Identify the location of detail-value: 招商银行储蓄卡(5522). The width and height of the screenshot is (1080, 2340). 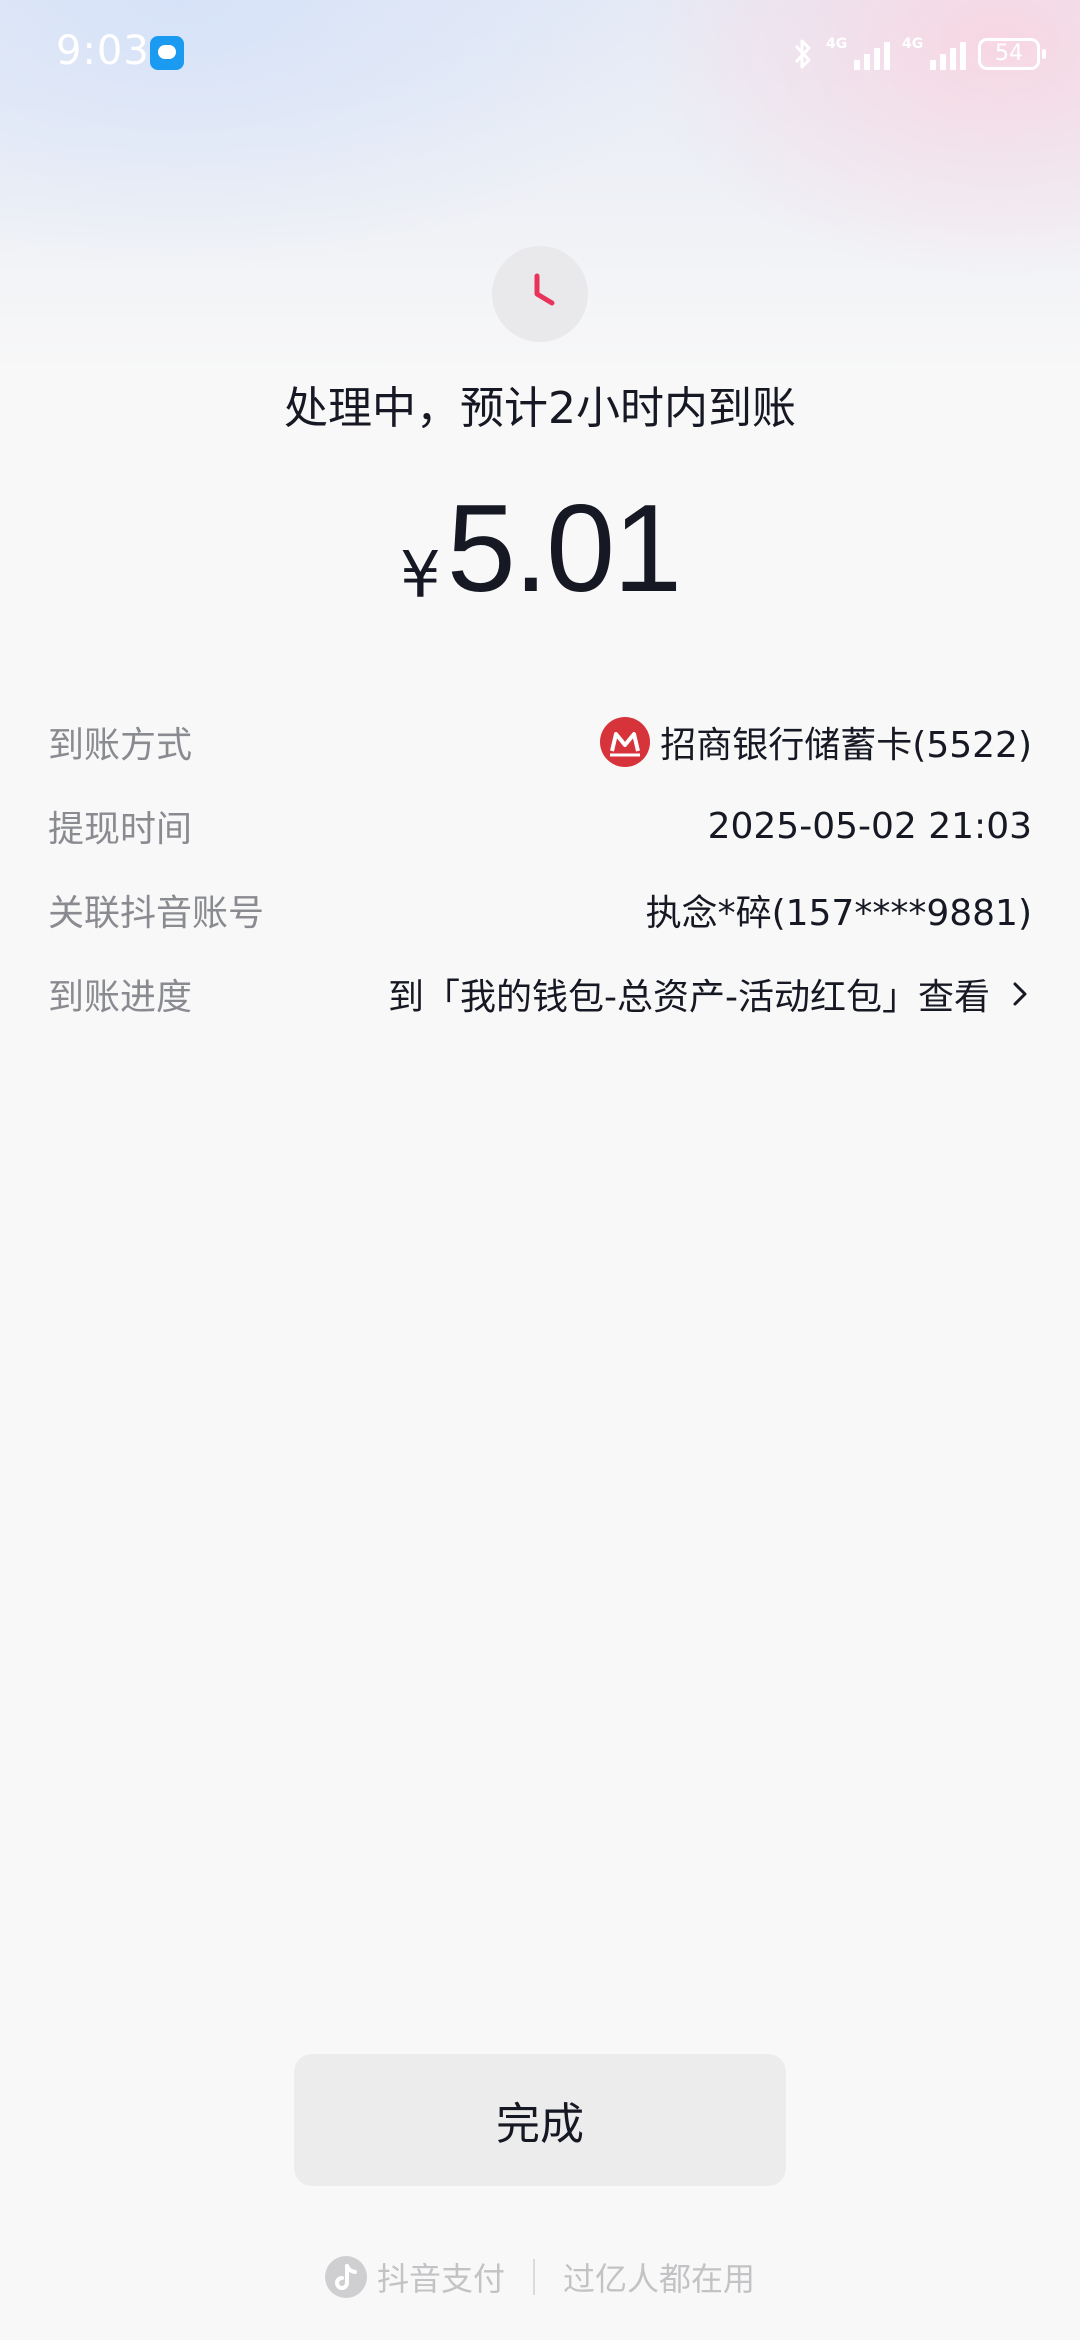
(816, 742).